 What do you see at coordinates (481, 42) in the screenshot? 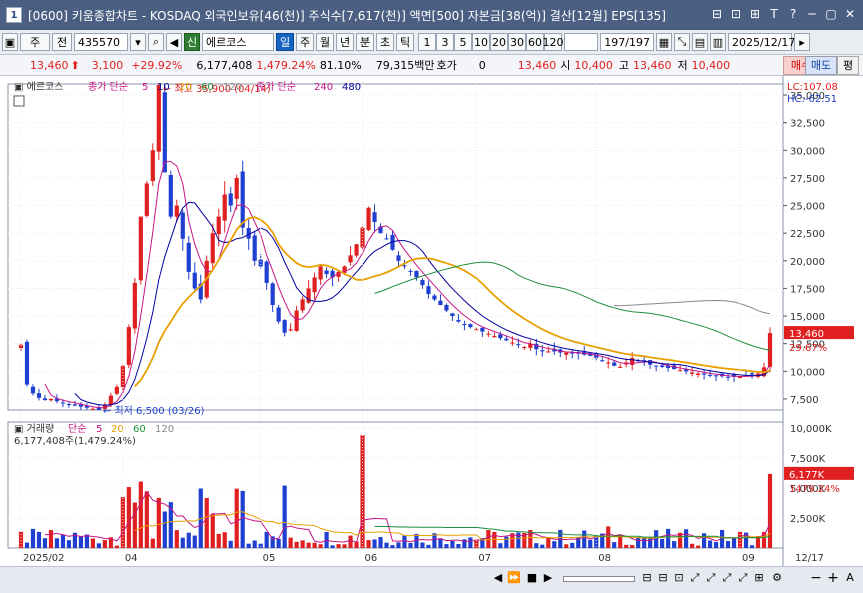
I see `interval-button-10: 10` at bounding box center [481, 42].